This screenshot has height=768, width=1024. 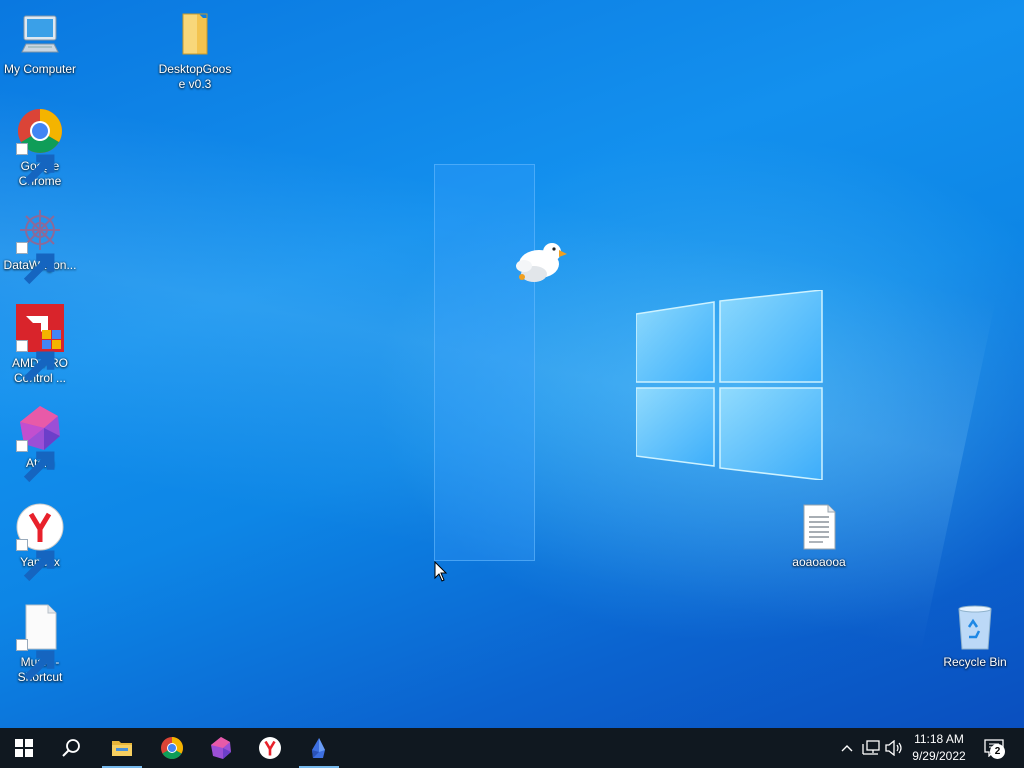 What do you see at coordinates (40, 34) in the screenshot?
I see `monitor-icon` at bounding box center [40, 34].